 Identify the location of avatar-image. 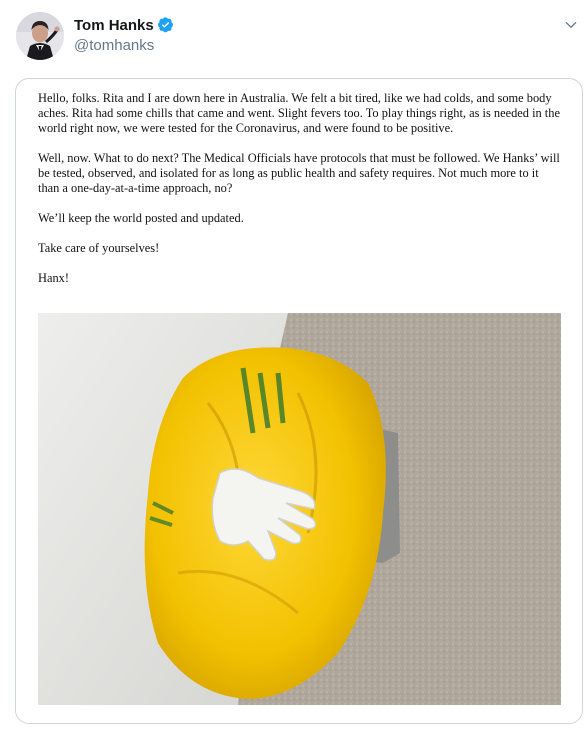
(40, 36).